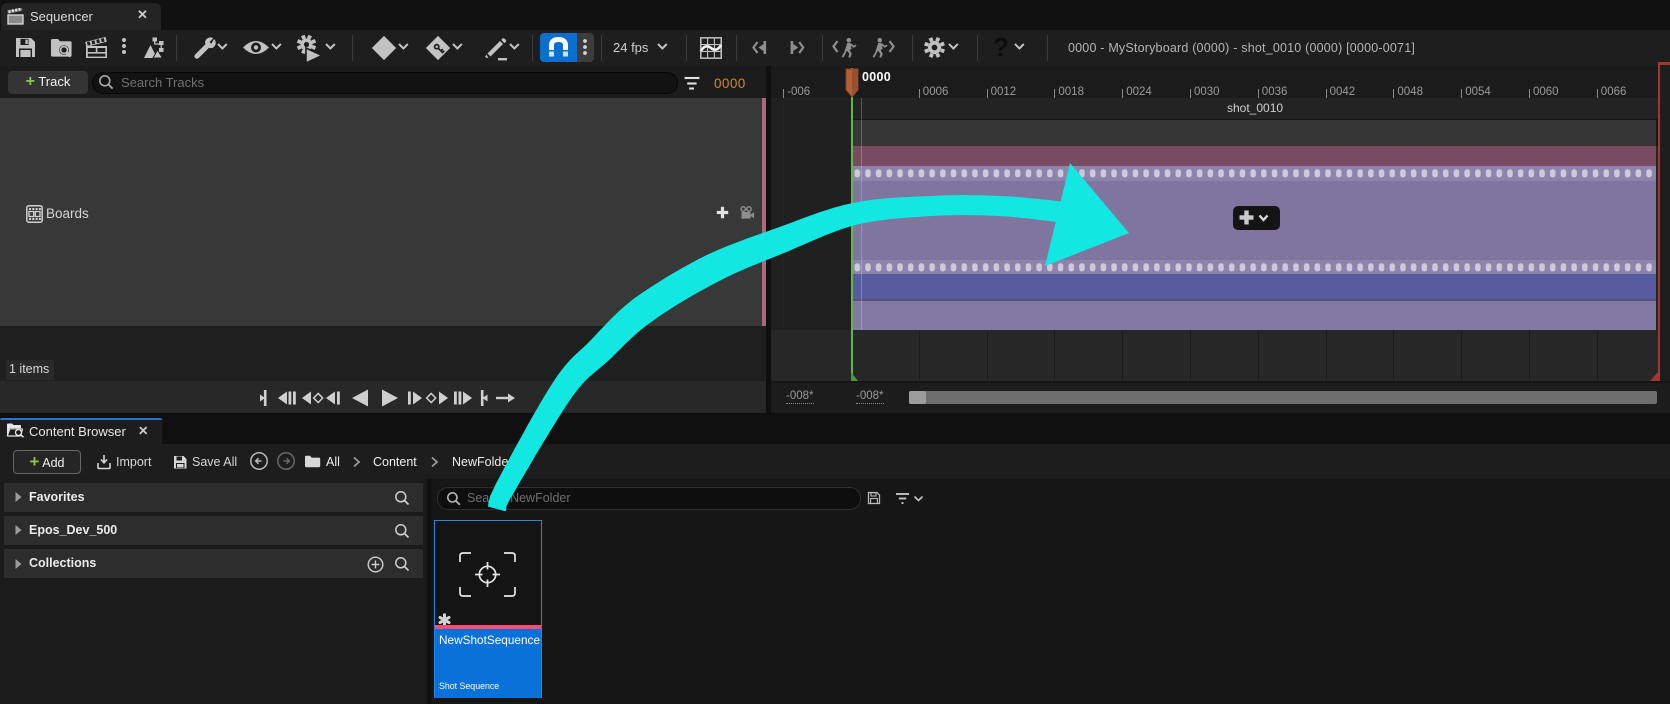 The height and width of the screenshot is (704, 1670). What do you see at coordinates (631, 47) in the screenshot?
I see `svg-text: 24 fps` at bounding box center [631, 47].